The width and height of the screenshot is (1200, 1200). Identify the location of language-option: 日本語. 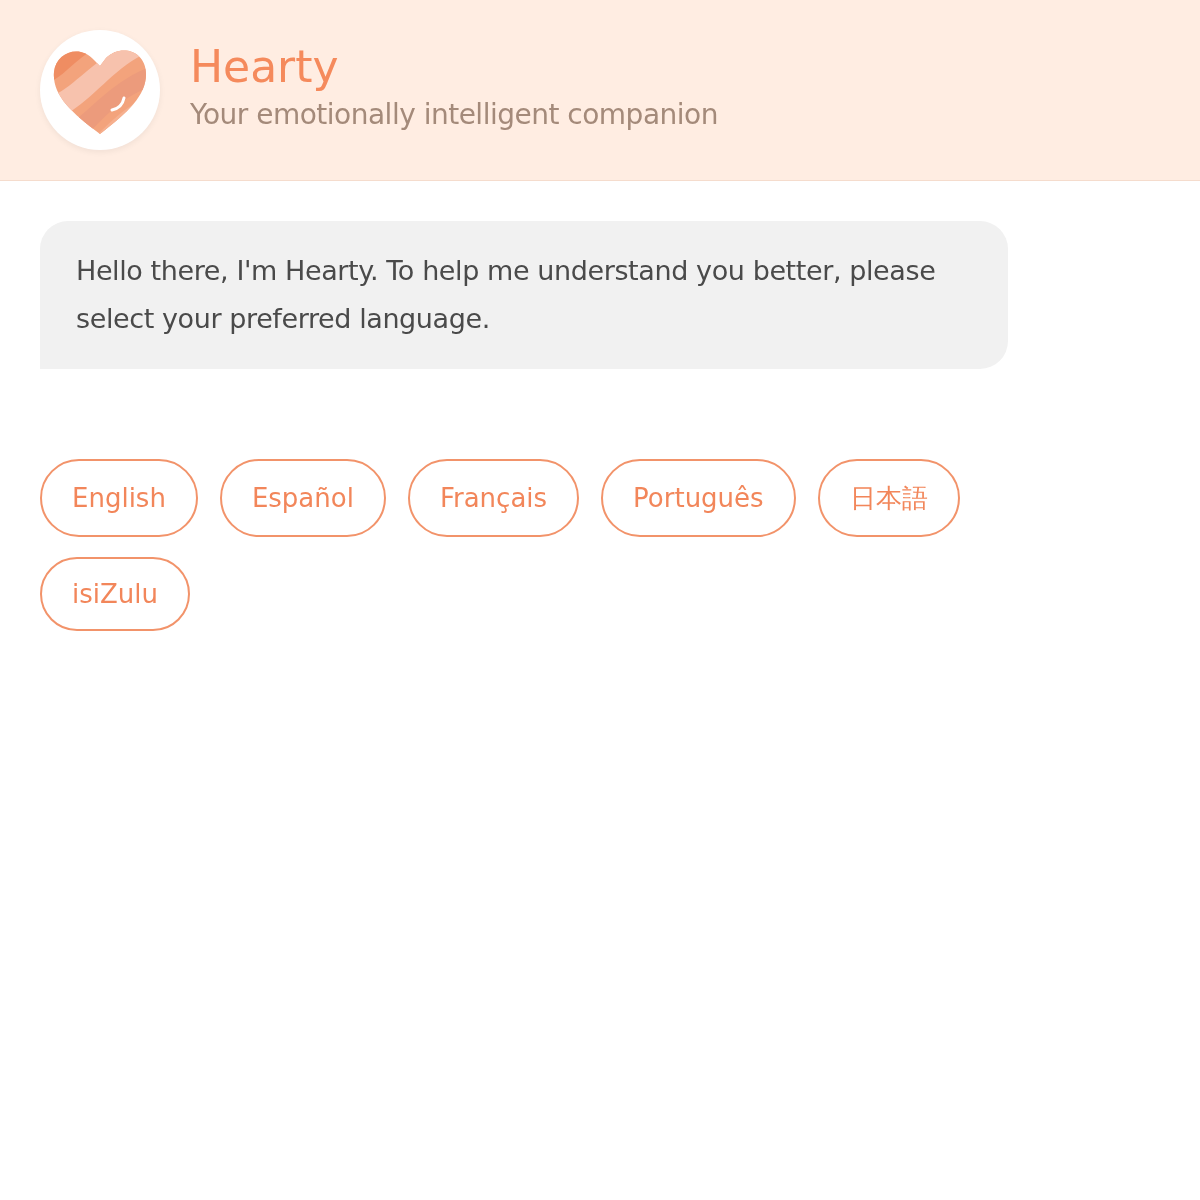
(888, 498).